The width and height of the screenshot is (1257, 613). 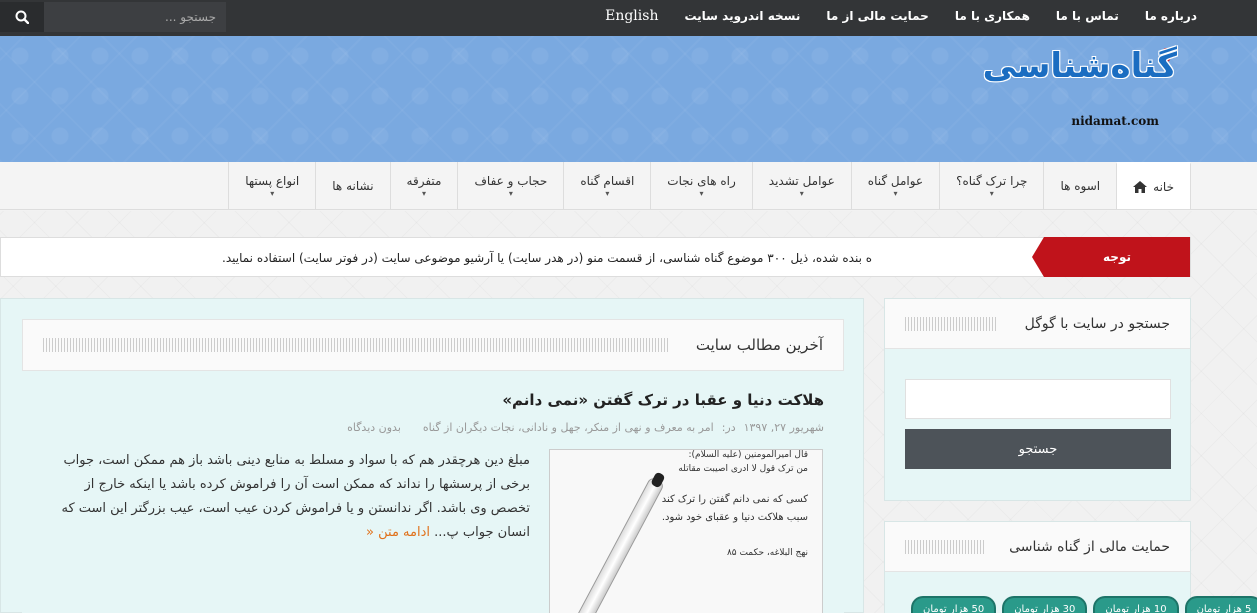 I want to click on google-search-input, so click(x=1038, y=399).